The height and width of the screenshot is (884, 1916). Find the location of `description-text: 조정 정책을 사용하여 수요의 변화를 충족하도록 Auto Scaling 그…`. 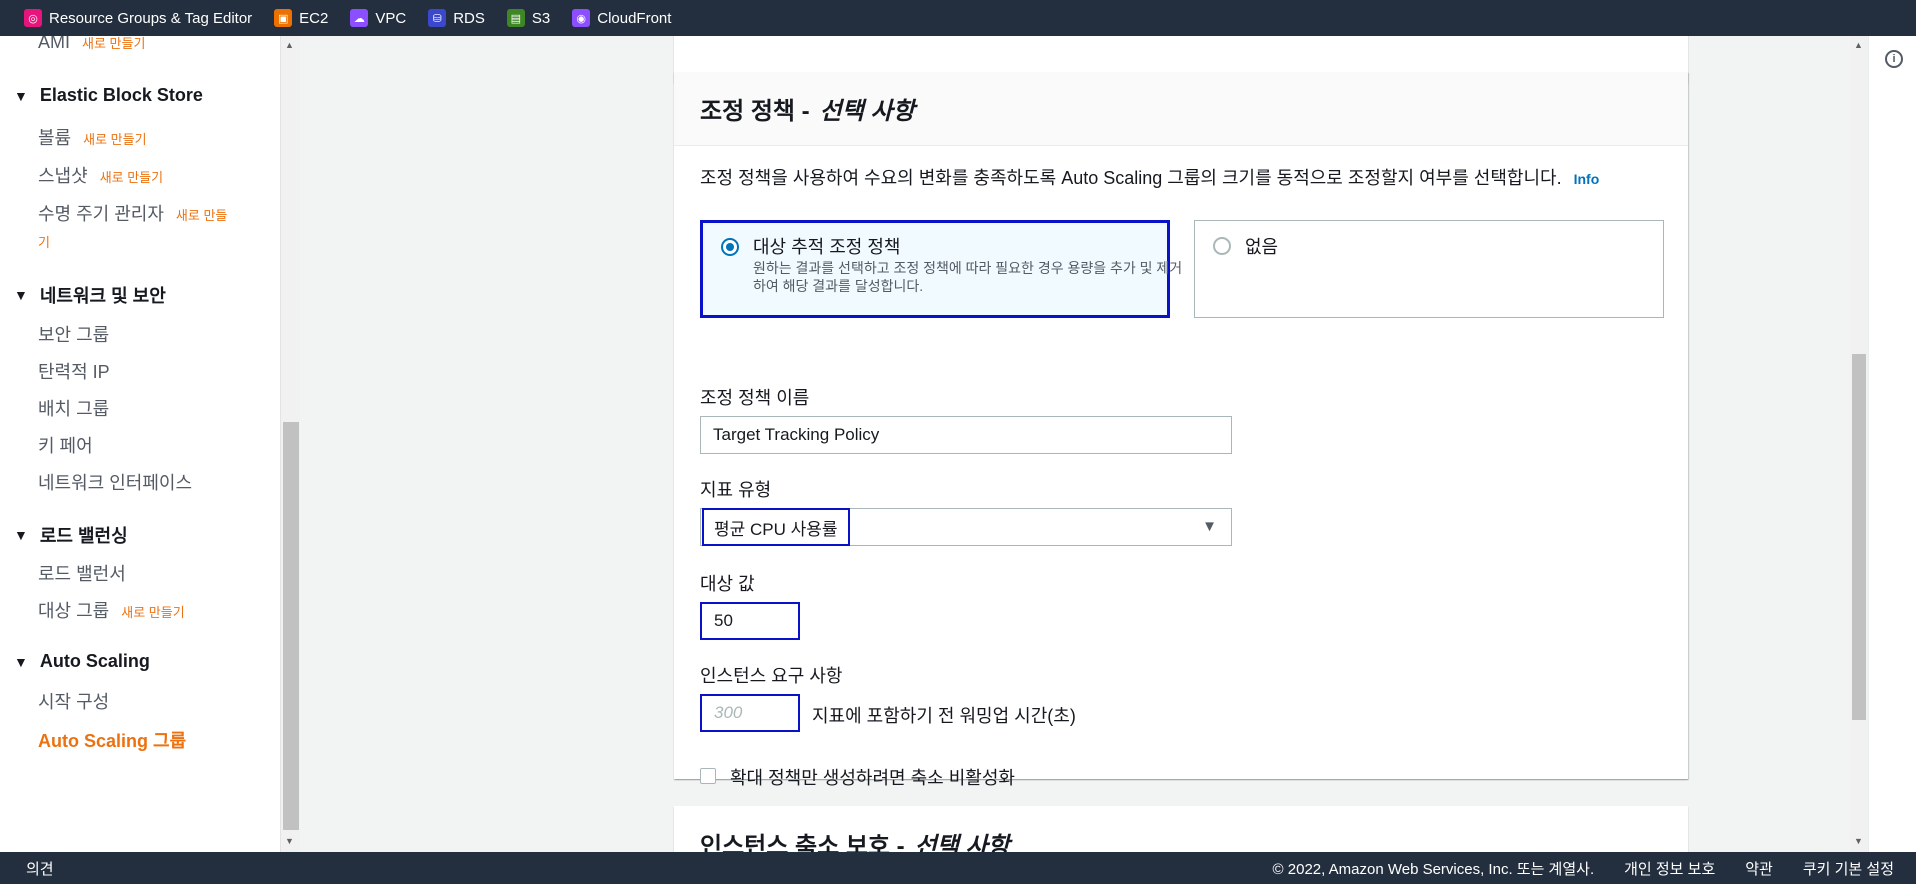

description-text: 조정 정책을 사용하여 수요의 변화를 충족하도록 Auto Scaling 그… is located at coordinates (1131, 178).